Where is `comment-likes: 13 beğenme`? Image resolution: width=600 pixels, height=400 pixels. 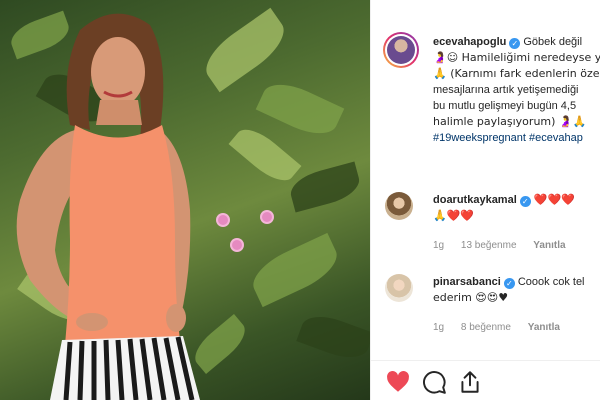
comment-likes: 13 beğenme is located at coordinates (489, 245).